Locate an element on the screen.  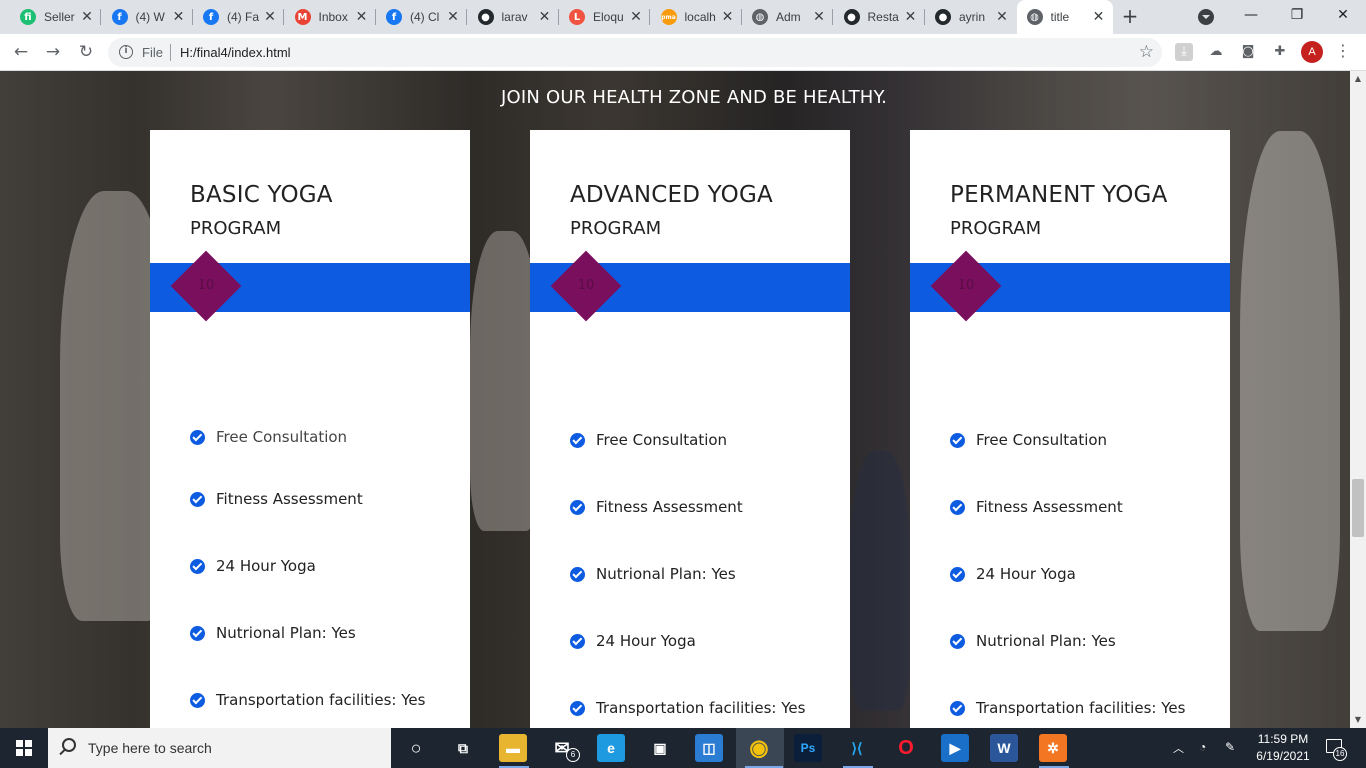
tab-title: larav is located at coordinates (514, 17).